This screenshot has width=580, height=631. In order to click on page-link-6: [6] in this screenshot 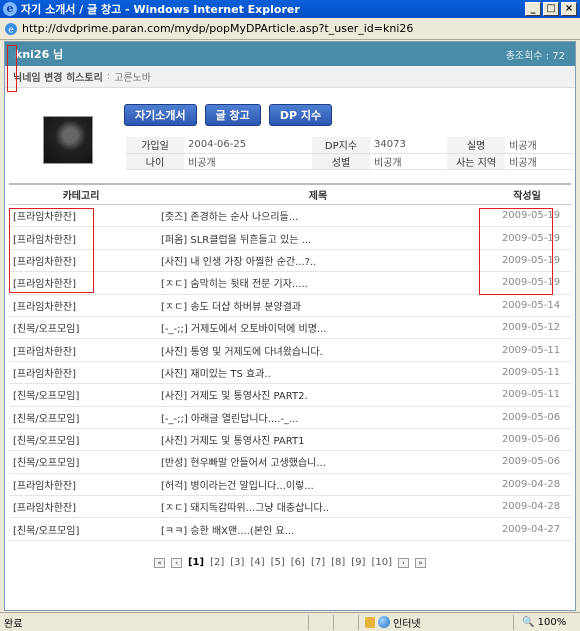, I will do `click(298, 562)`.